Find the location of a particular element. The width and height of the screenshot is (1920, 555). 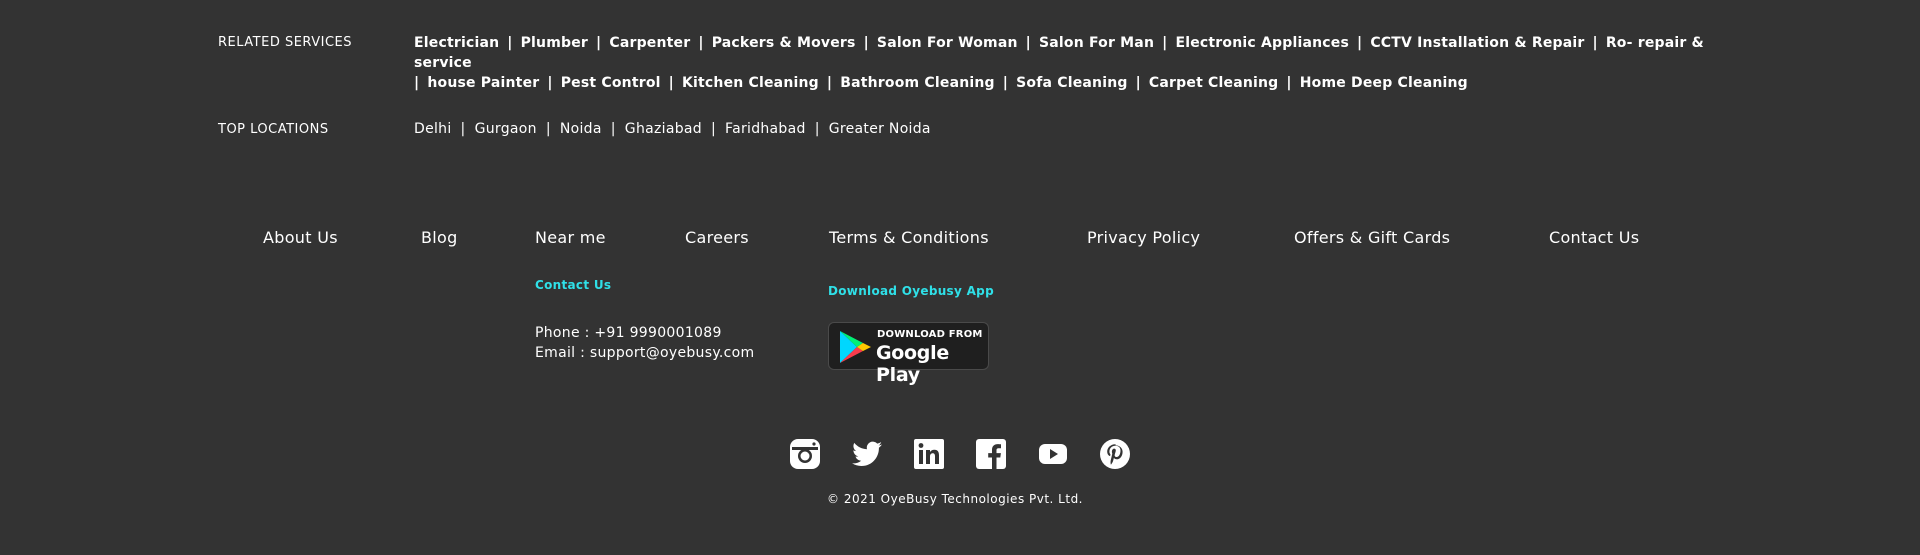

service-link: Salon For Woman is located at coordinates (947, 43).